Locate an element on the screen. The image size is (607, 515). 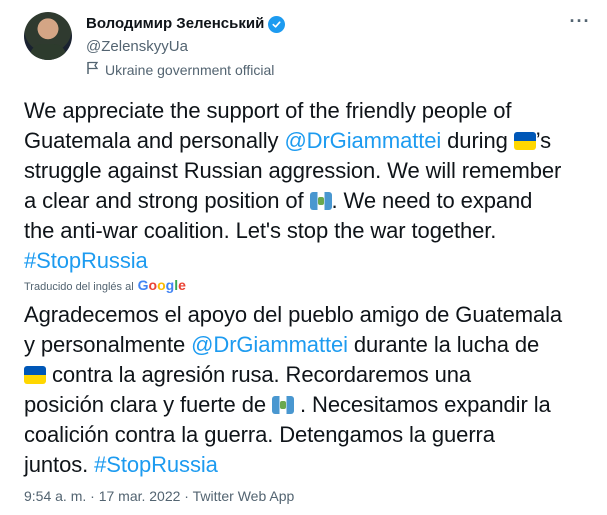
affiliation-label: Ukraine government official is located at coordinates (180, 70).